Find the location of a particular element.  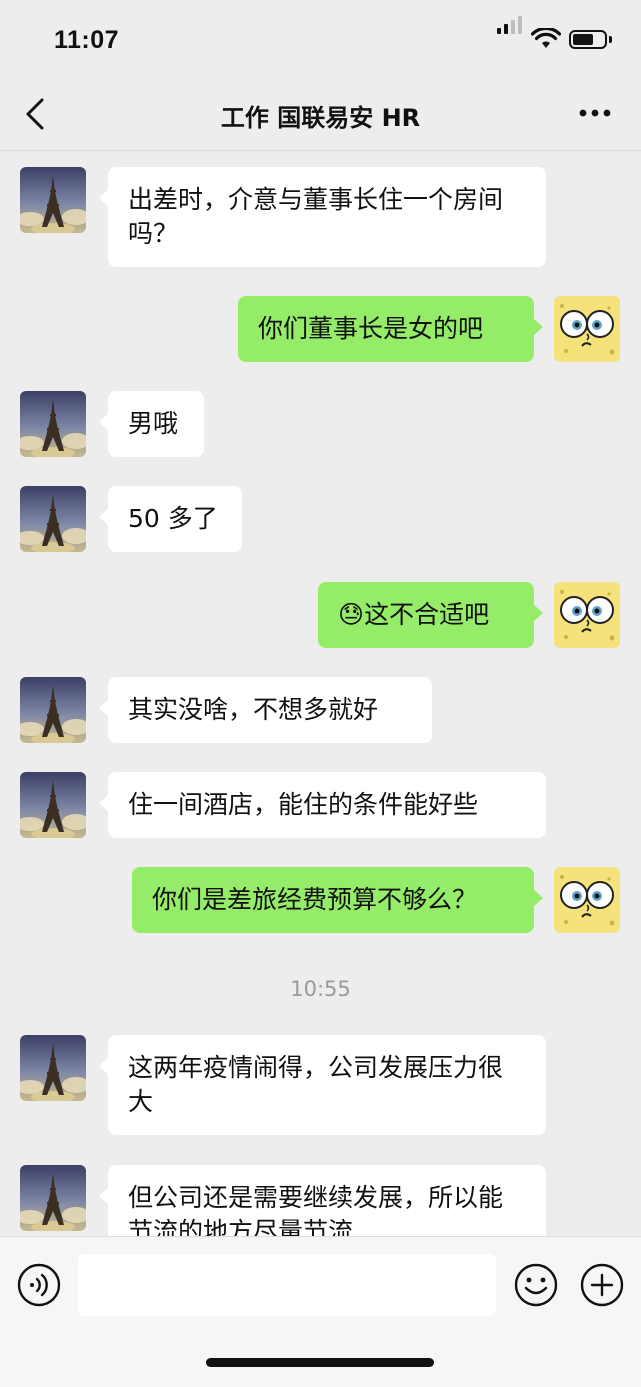

incoming-message-bubble: 这两年疫情闹得，公司发展压力很大 is located at coordinates (322, 1085).